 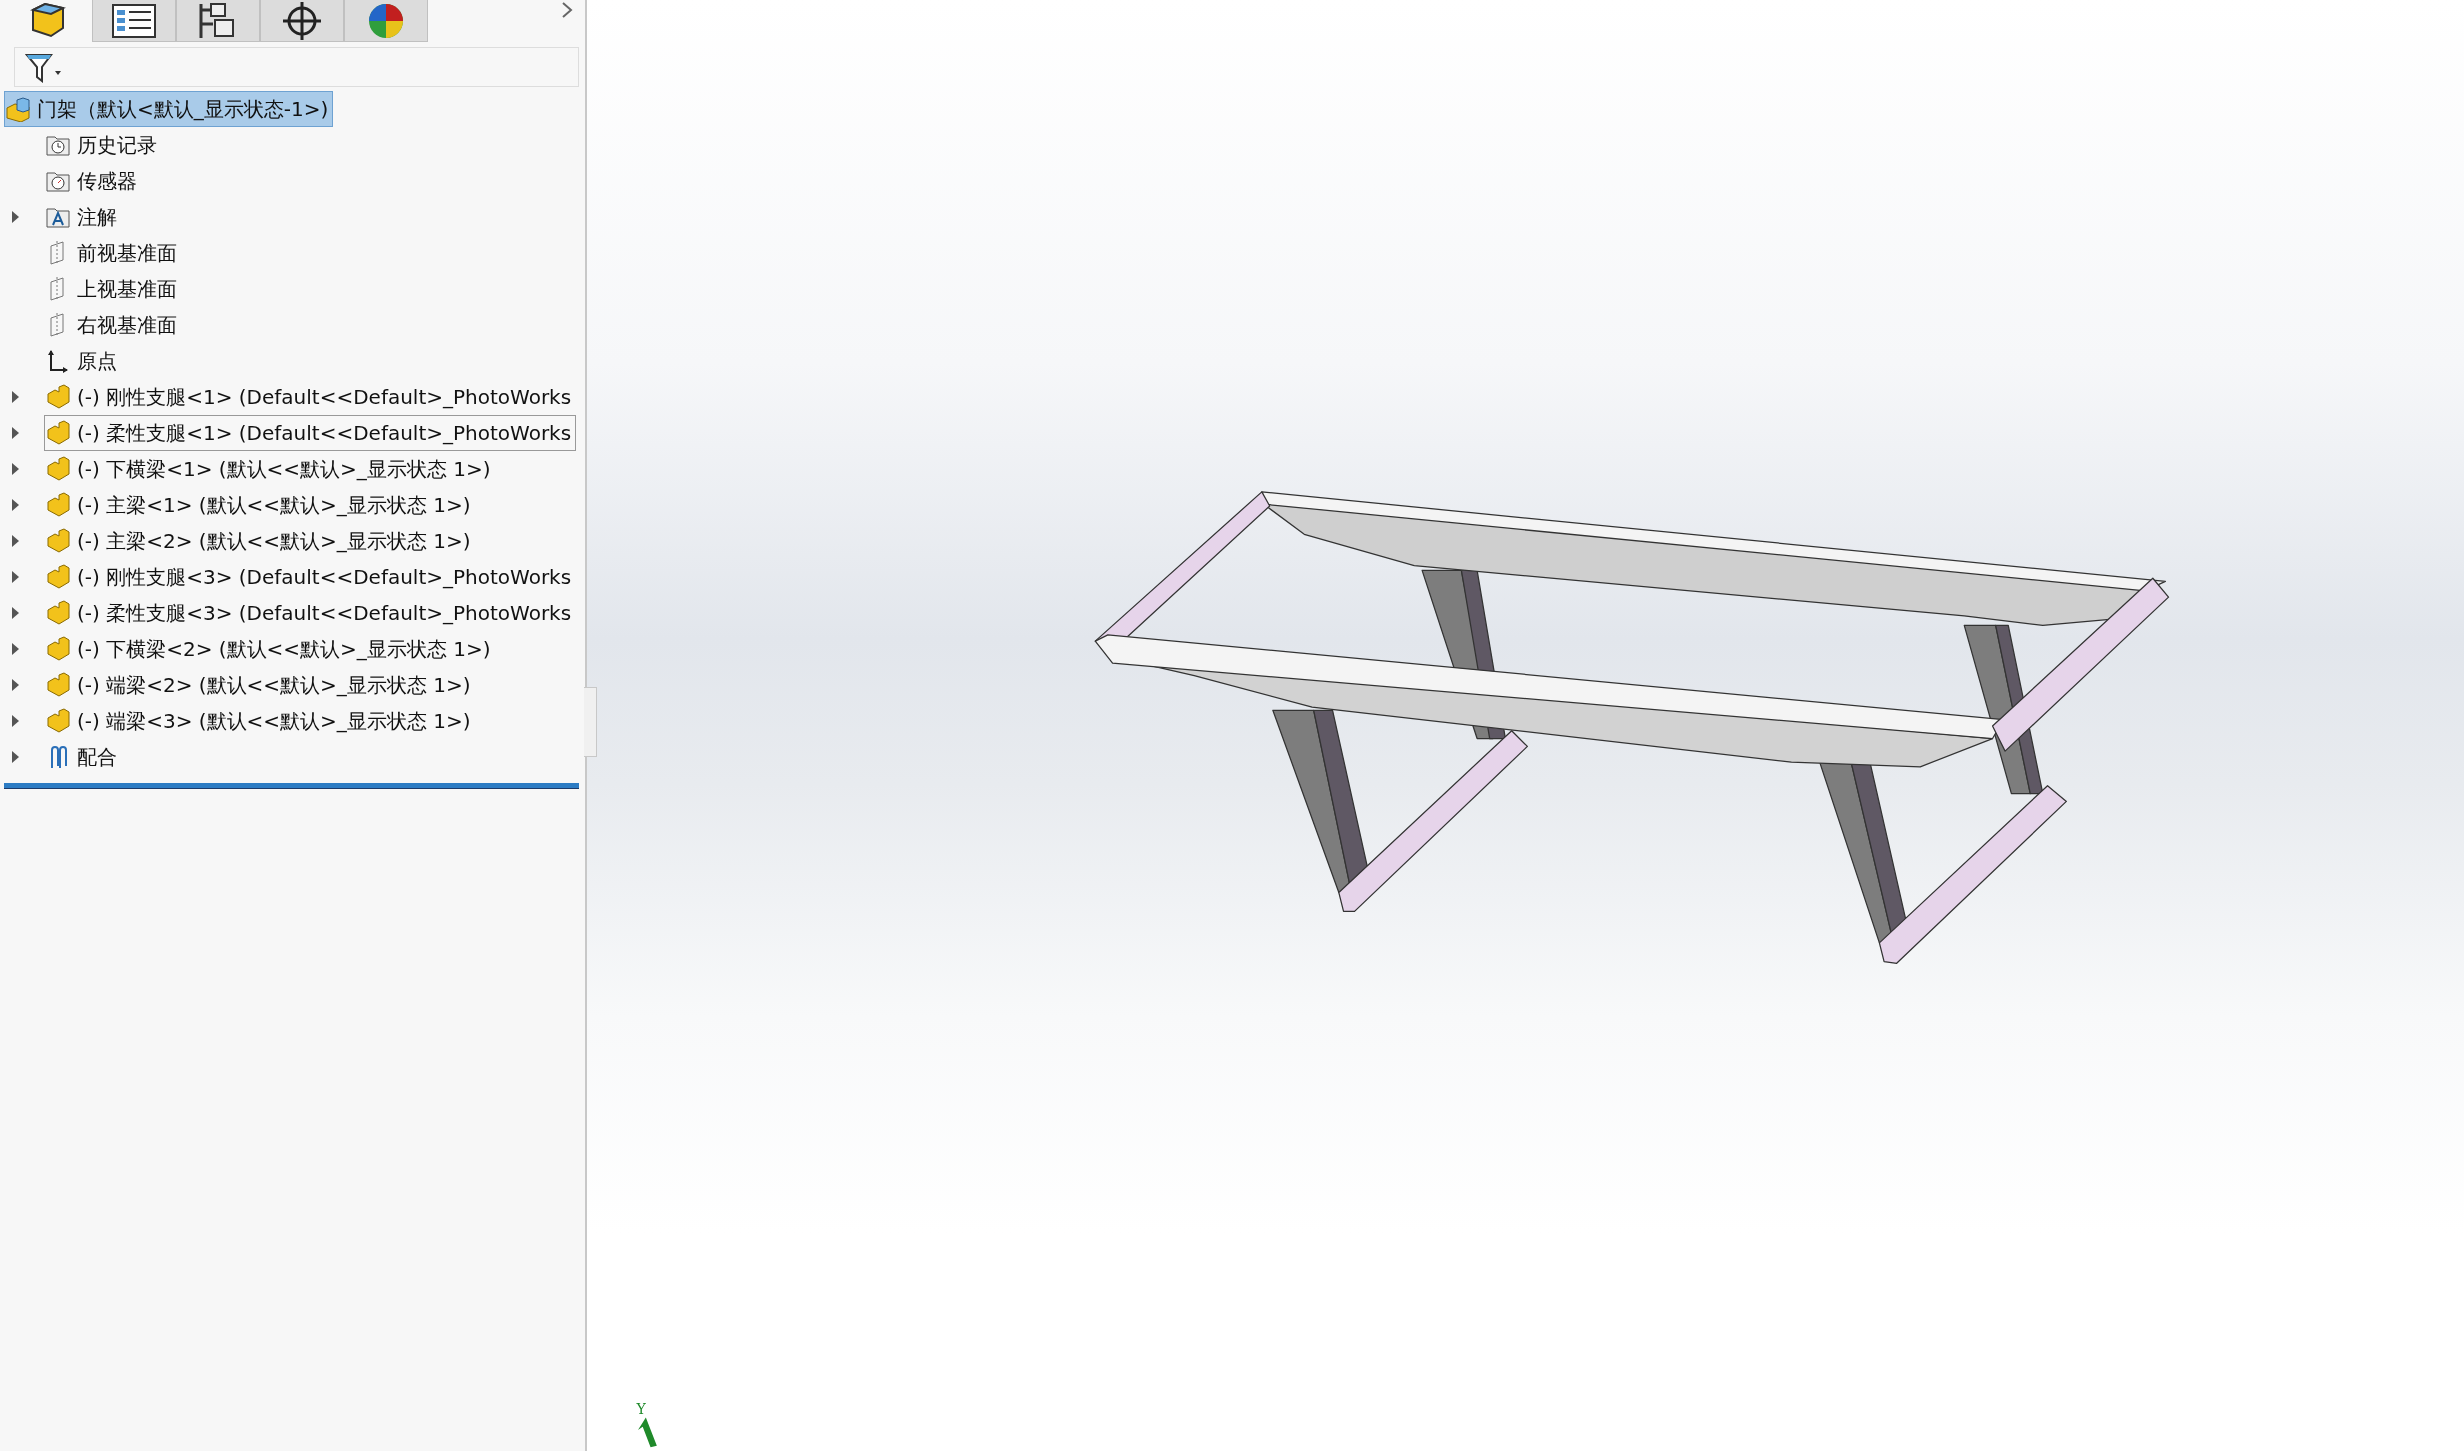 I want to click on tree-item: 门架（默认<默认_显示状态-1>), so click(x=169, y=109).